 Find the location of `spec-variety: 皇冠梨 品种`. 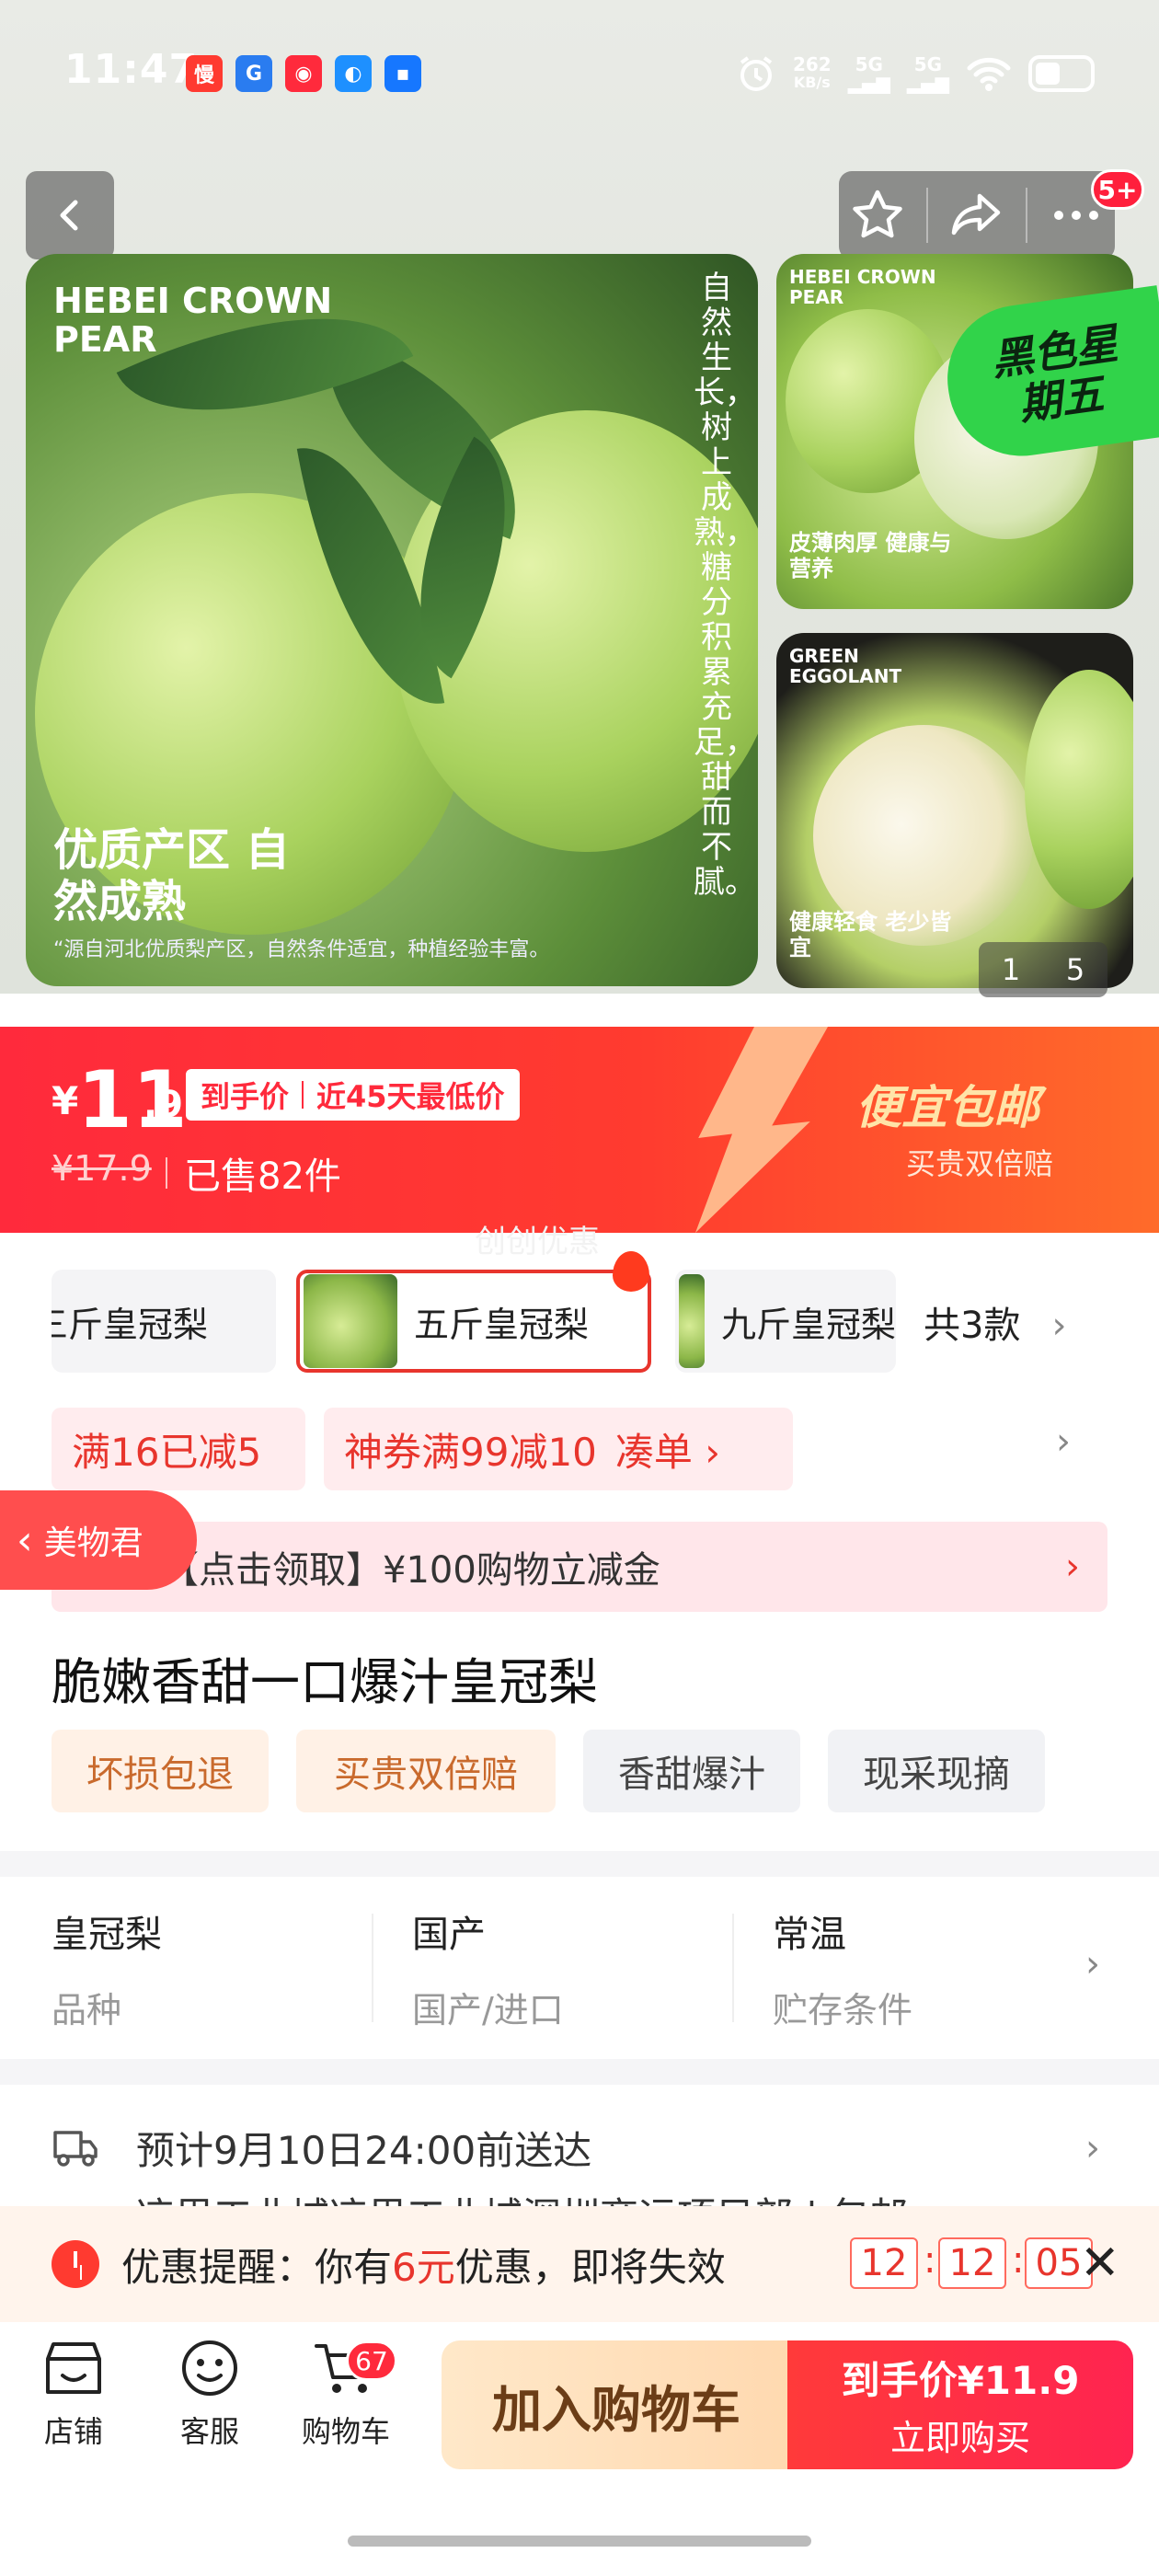

spec-variety: 皇冠梨 品种 is located at coordinates (107, 1968).